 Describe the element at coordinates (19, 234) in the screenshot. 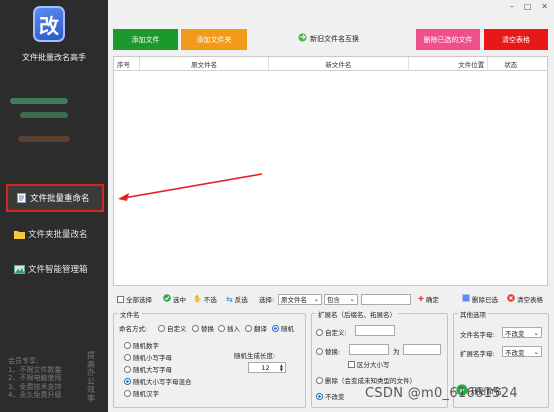

I see `folder-icon` at that location.